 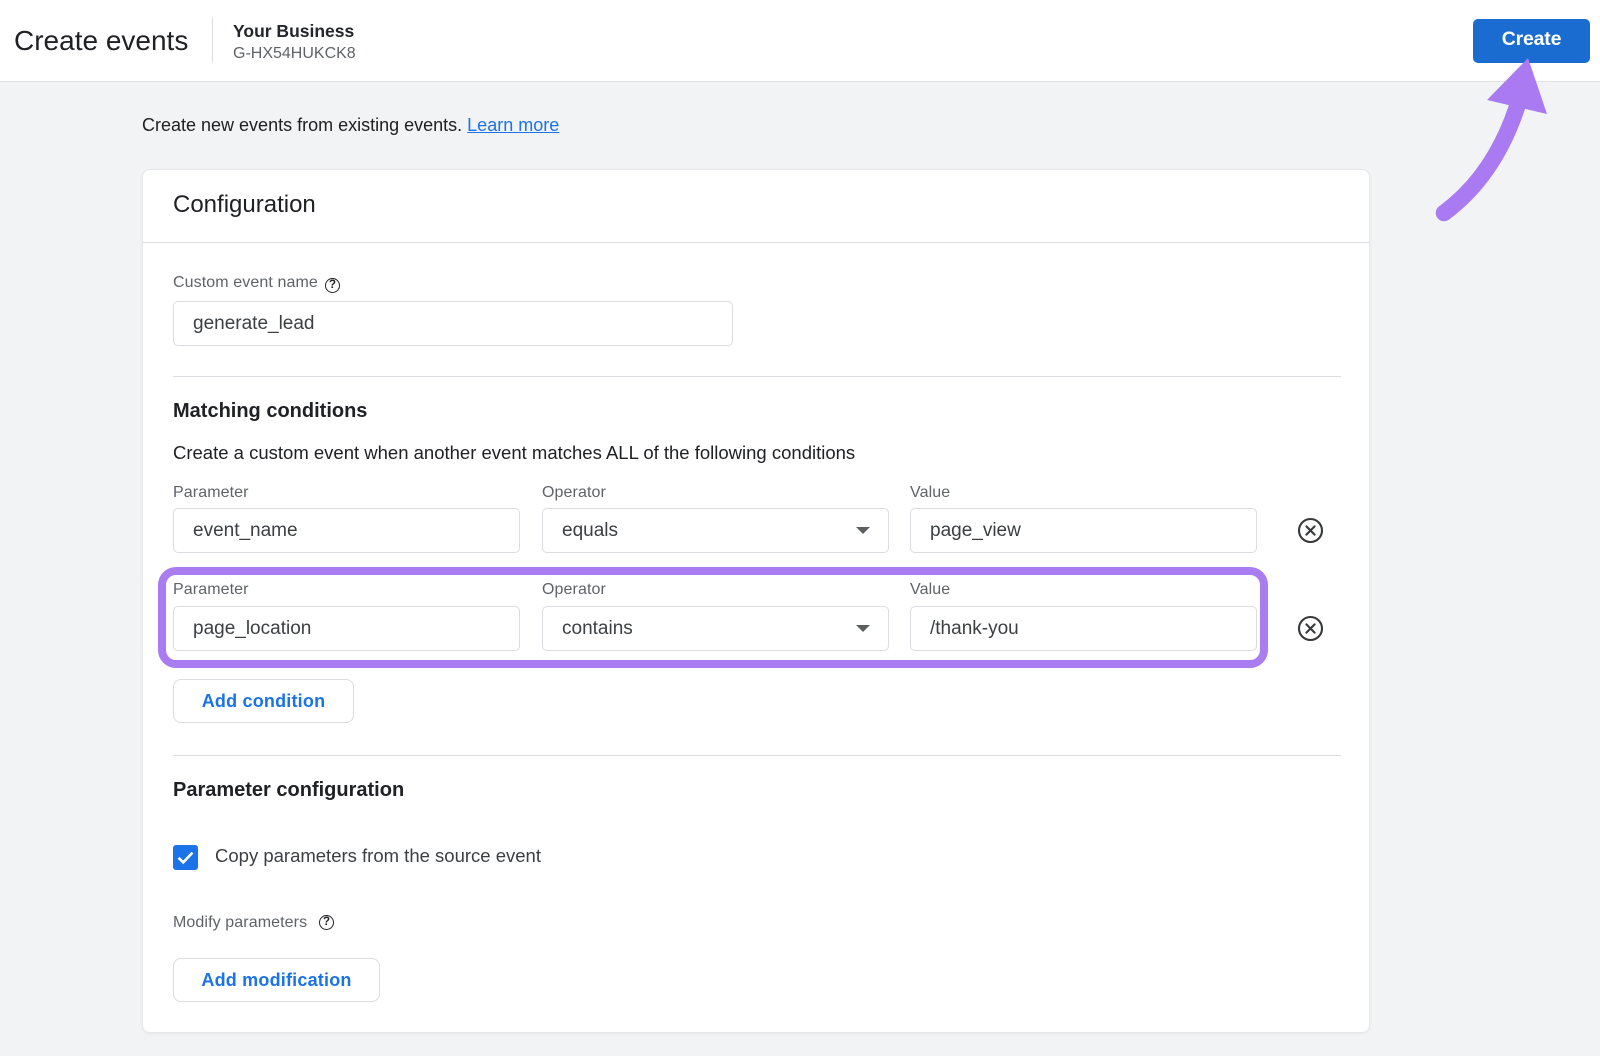 I want to click on remove-condition-row1-icon, so click(x=1310, y=530).